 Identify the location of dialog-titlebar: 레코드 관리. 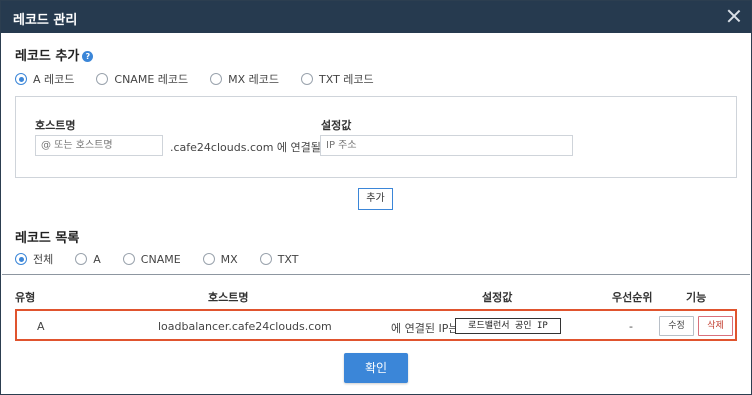
(376, 17).